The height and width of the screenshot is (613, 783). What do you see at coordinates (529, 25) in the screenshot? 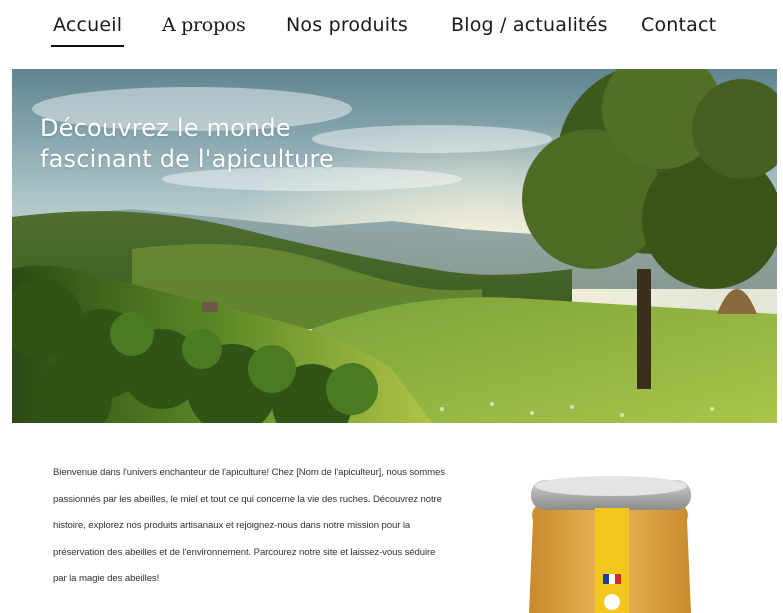
I see `nav-item-blog: Blog / actualités` at bounding box center [529, 25].